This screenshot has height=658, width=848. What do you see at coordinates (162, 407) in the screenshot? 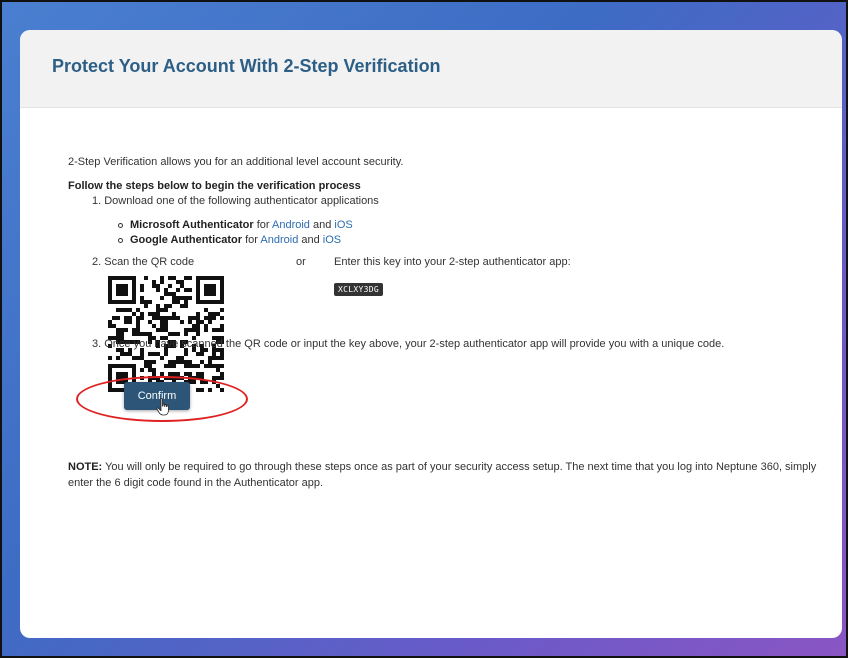
I see `hand-cursor-icon` at bounding box center [162, 407].